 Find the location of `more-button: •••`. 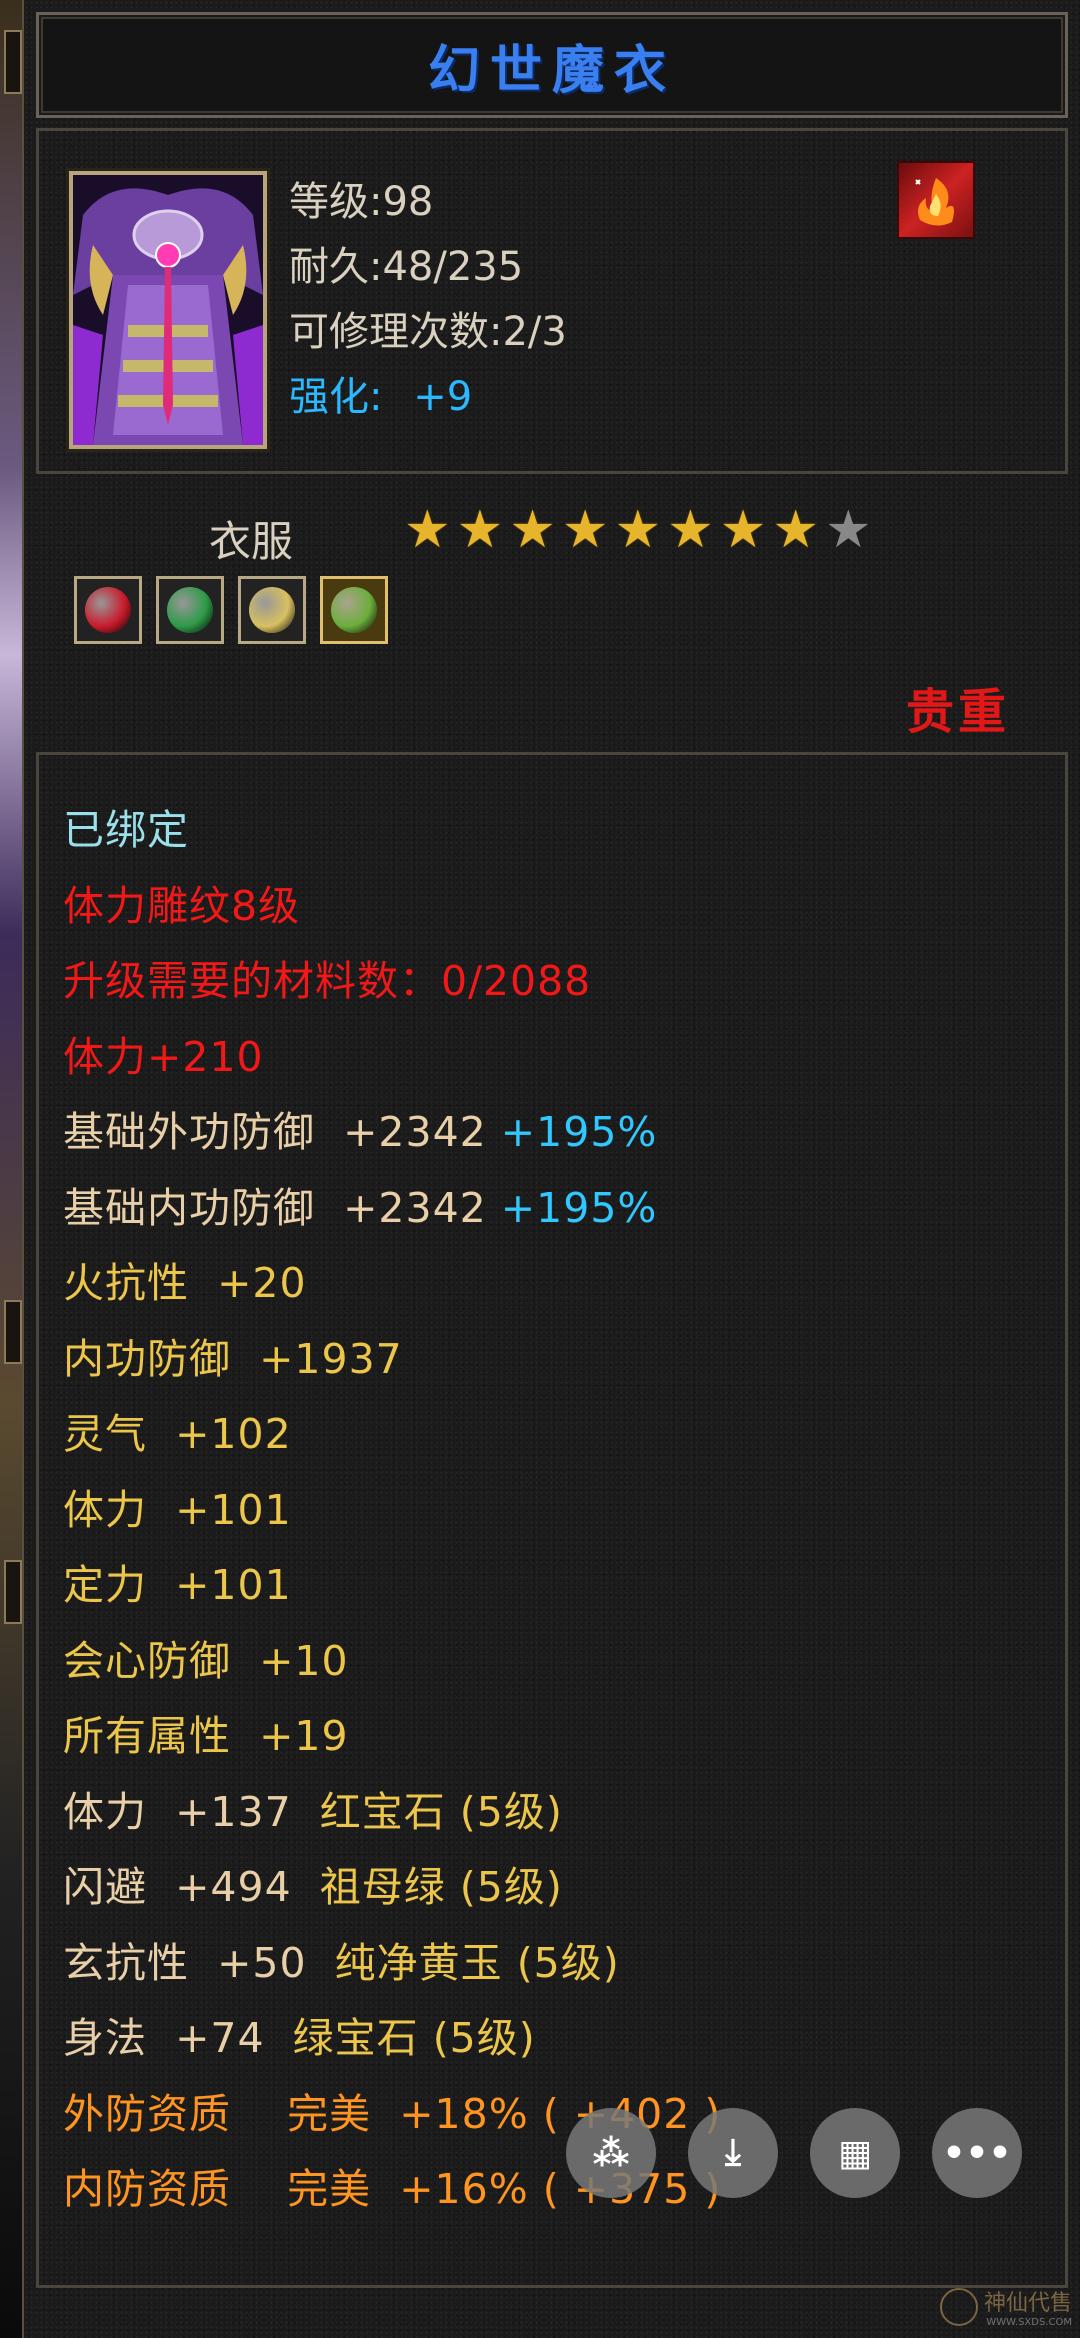

more-button: ••• is located at coordinates (977, 2153).